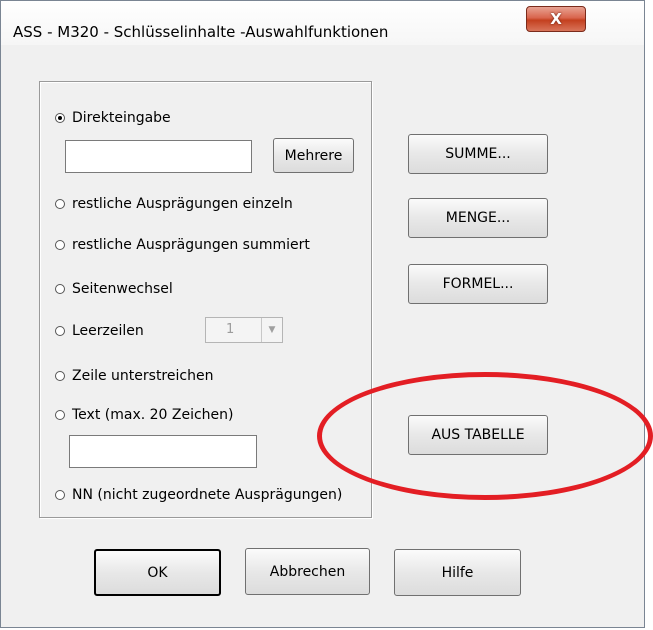  I want to click on mehrere-button: Mehrere, so click(313, 155).